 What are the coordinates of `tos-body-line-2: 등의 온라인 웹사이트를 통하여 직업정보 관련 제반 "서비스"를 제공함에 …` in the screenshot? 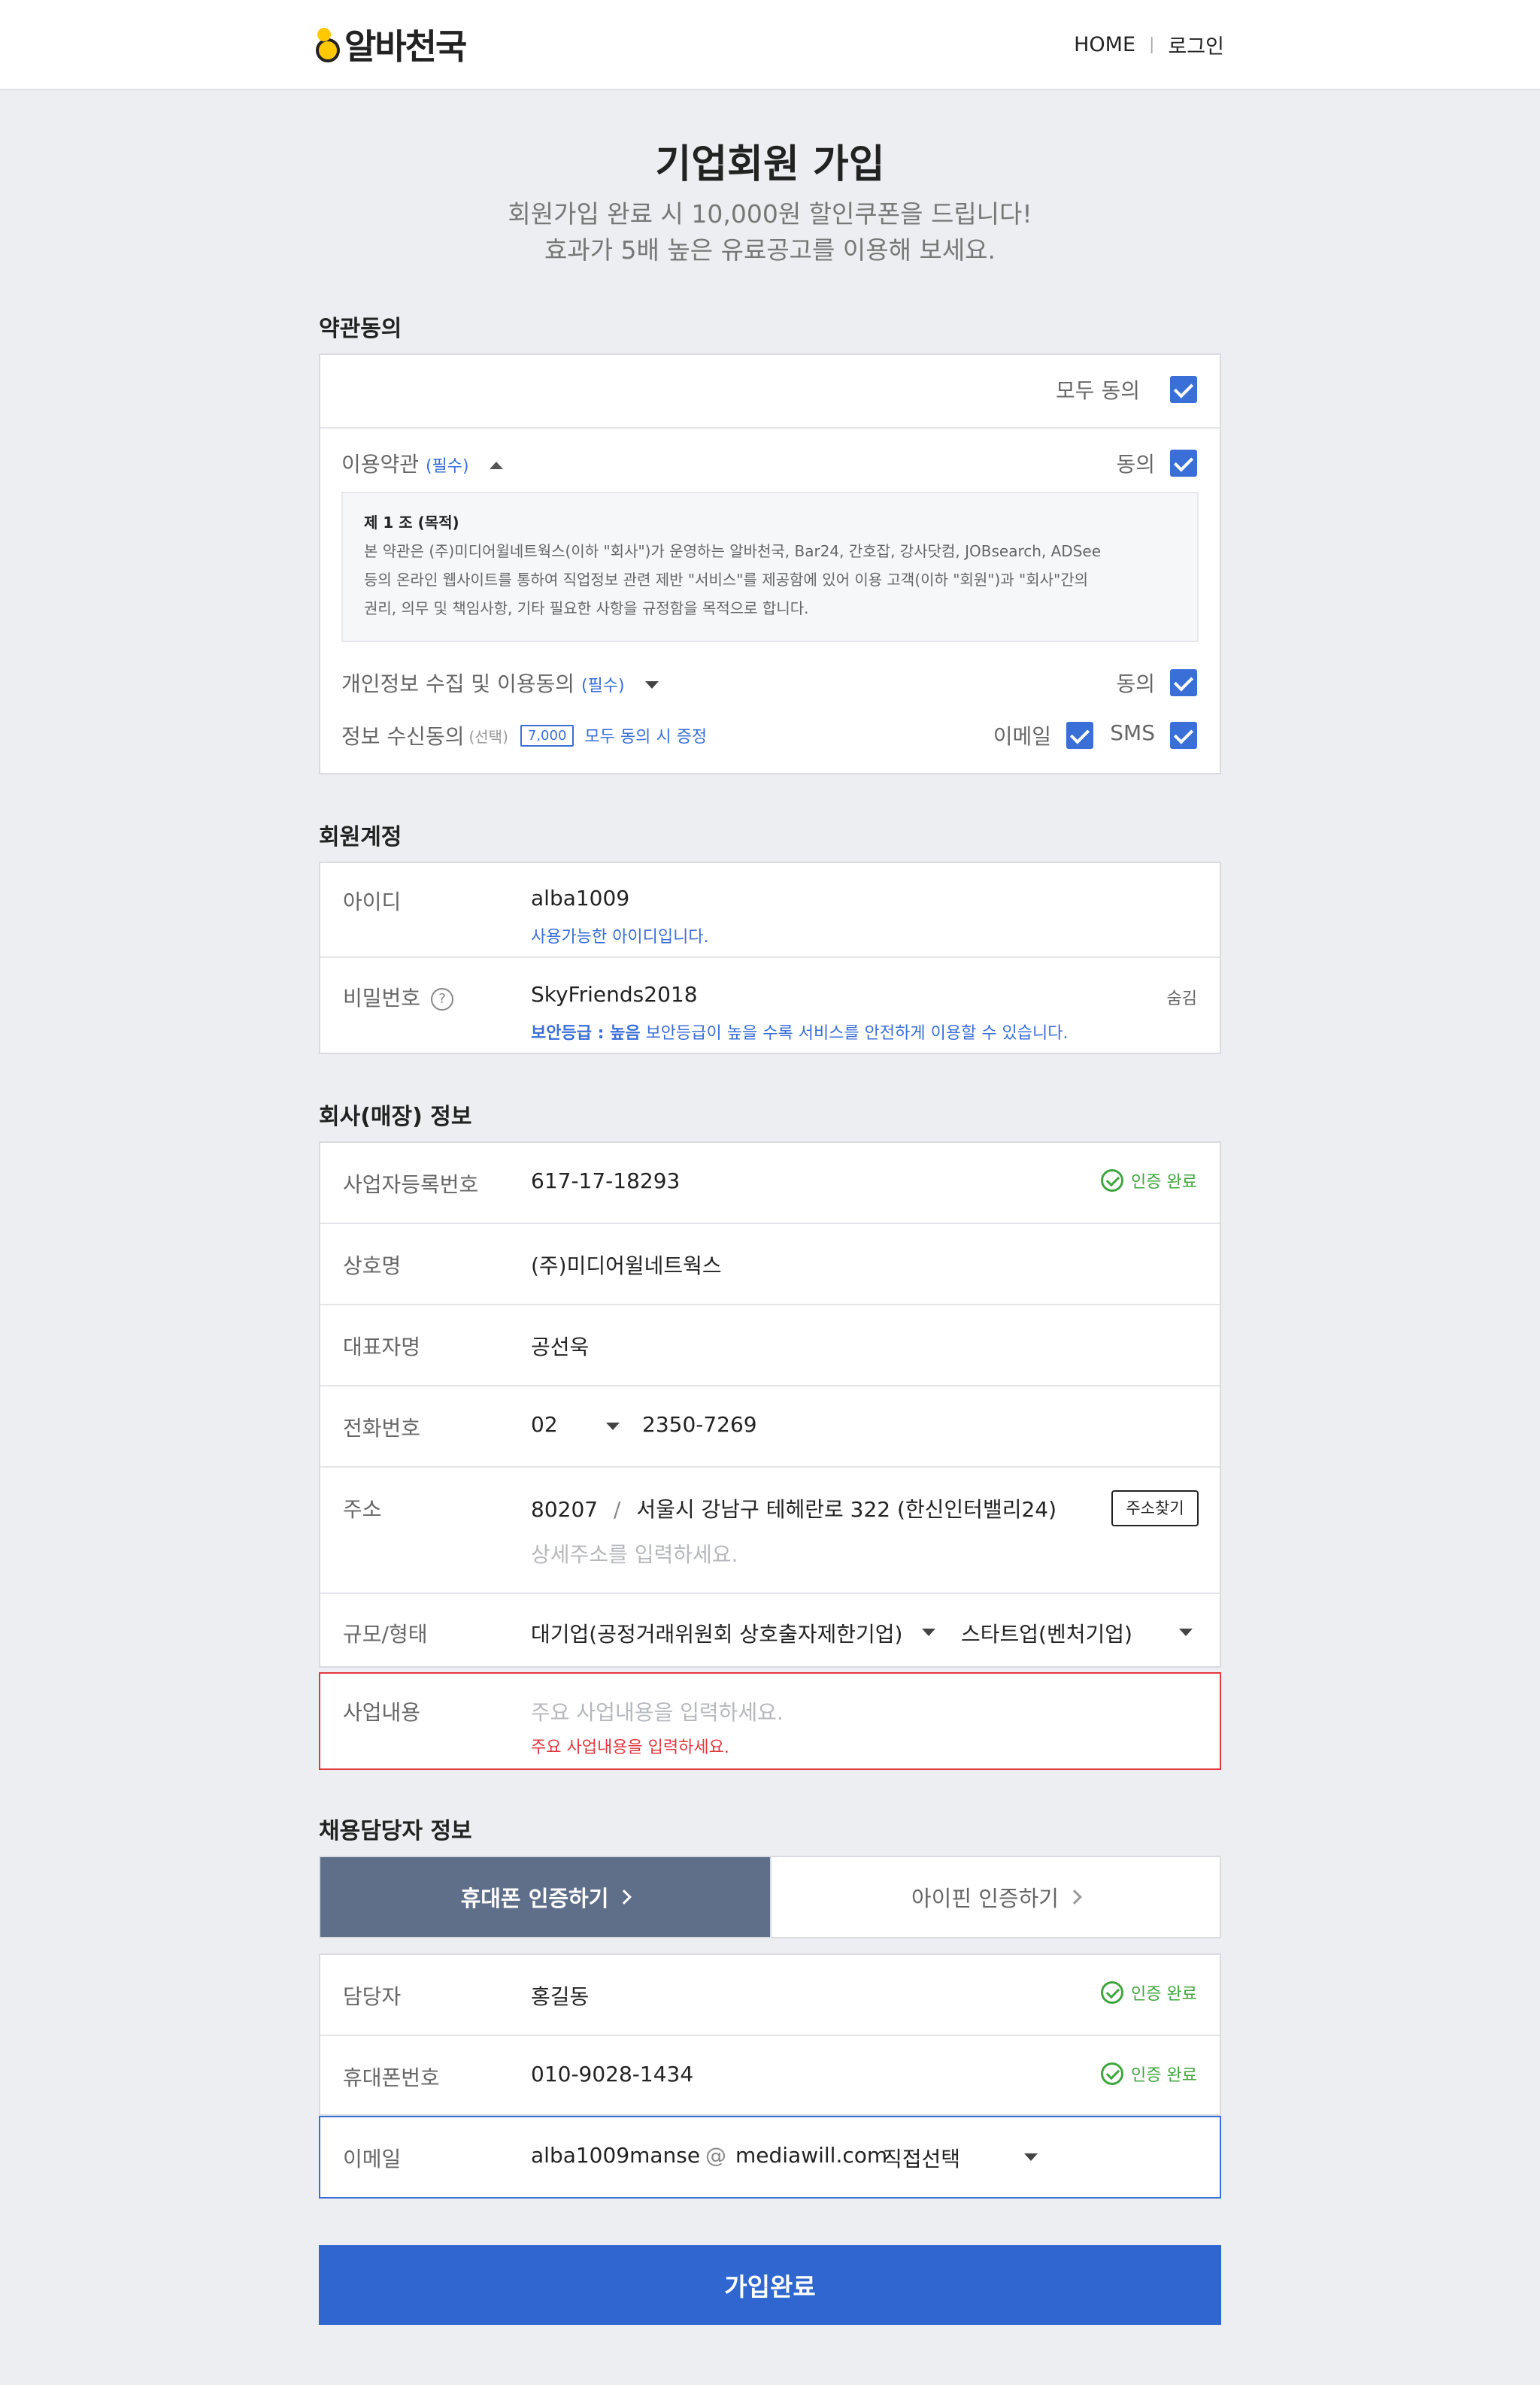 It's located at (726, 580).